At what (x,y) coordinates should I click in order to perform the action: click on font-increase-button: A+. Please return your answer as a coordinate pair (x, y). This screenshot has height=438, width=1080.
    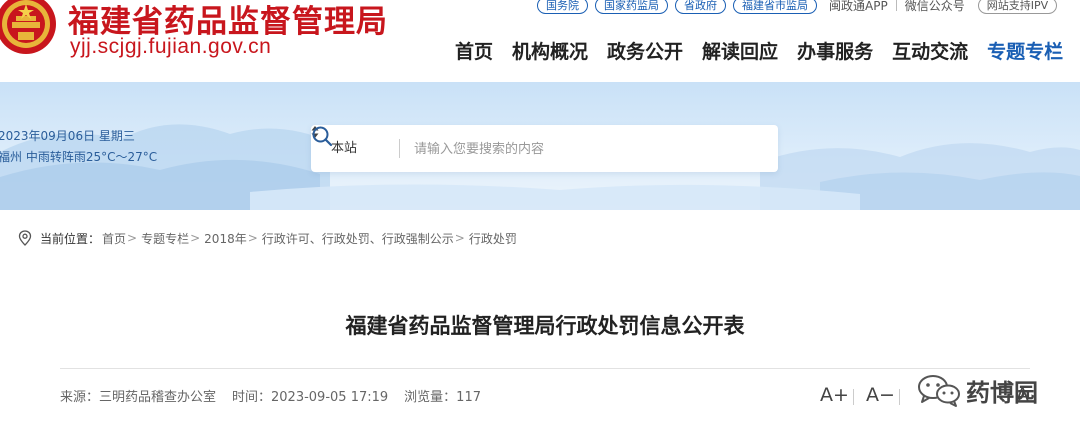
    Looking at the image, I should click on (834, 395).